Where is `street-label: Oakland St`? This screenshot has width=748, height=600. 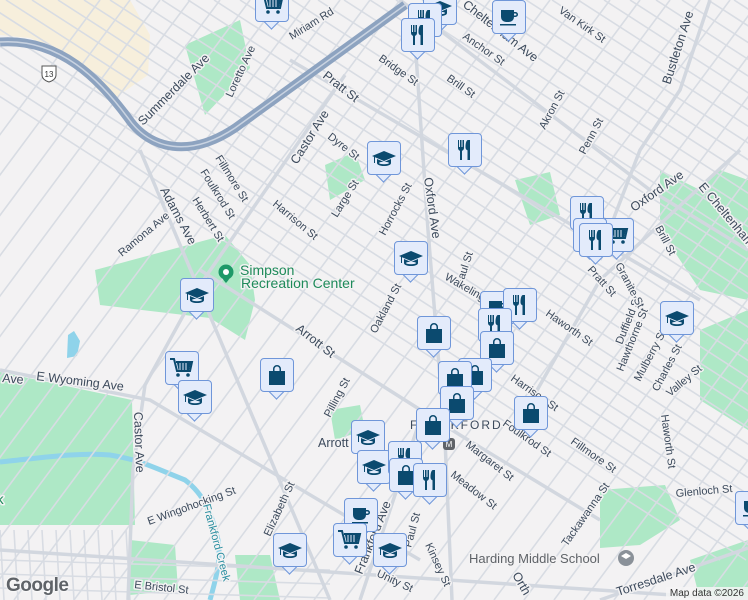
street-label: Oakland St is located at coordinates (386, 309).